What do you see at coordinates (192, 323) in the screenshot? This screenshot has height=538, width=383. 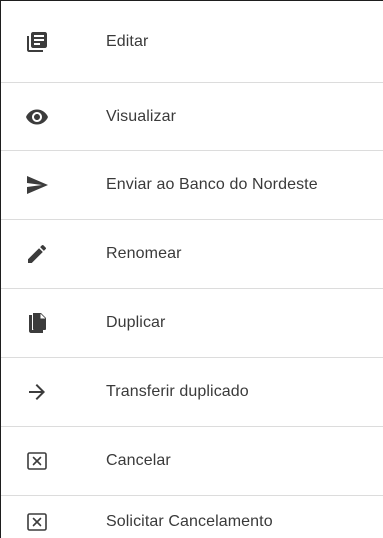 I see `menu-item-duplicar: Duplicar` at bounding box center [192, 323].